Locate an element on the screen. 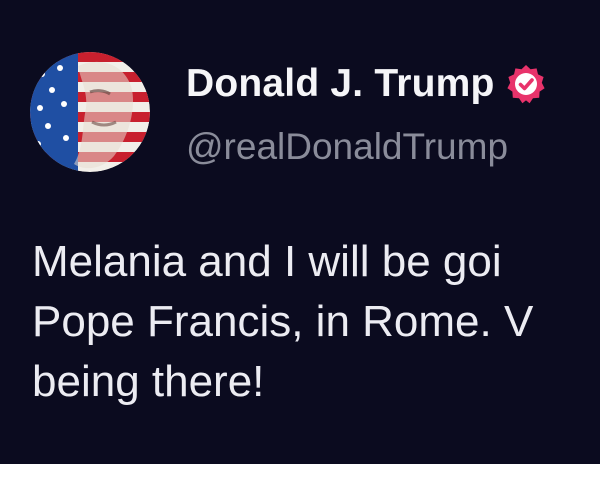  author-display-name: Donald J. Trump is located at coordinates (340, 84).